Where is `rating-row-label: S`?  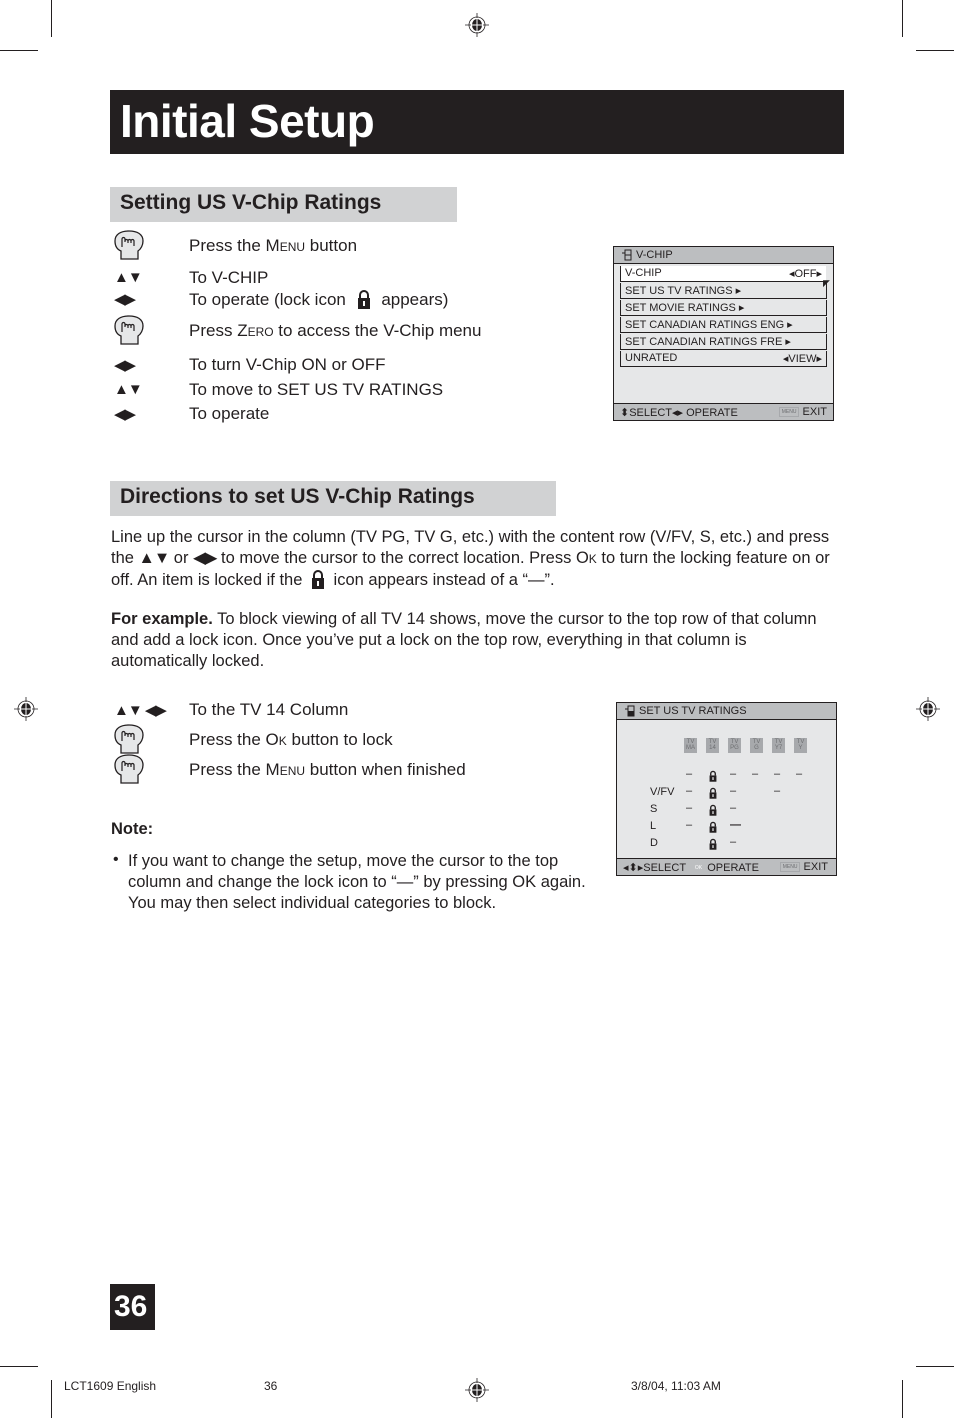
rating-row-label: S is located at coordinates (654, 809).